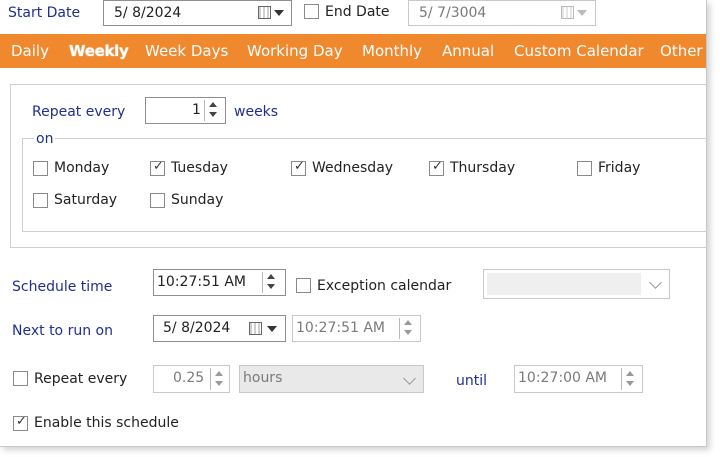 The height and width of the screenshot is (457, 720). I want to click on tab-weekly: Weekly, so click(99, 51).